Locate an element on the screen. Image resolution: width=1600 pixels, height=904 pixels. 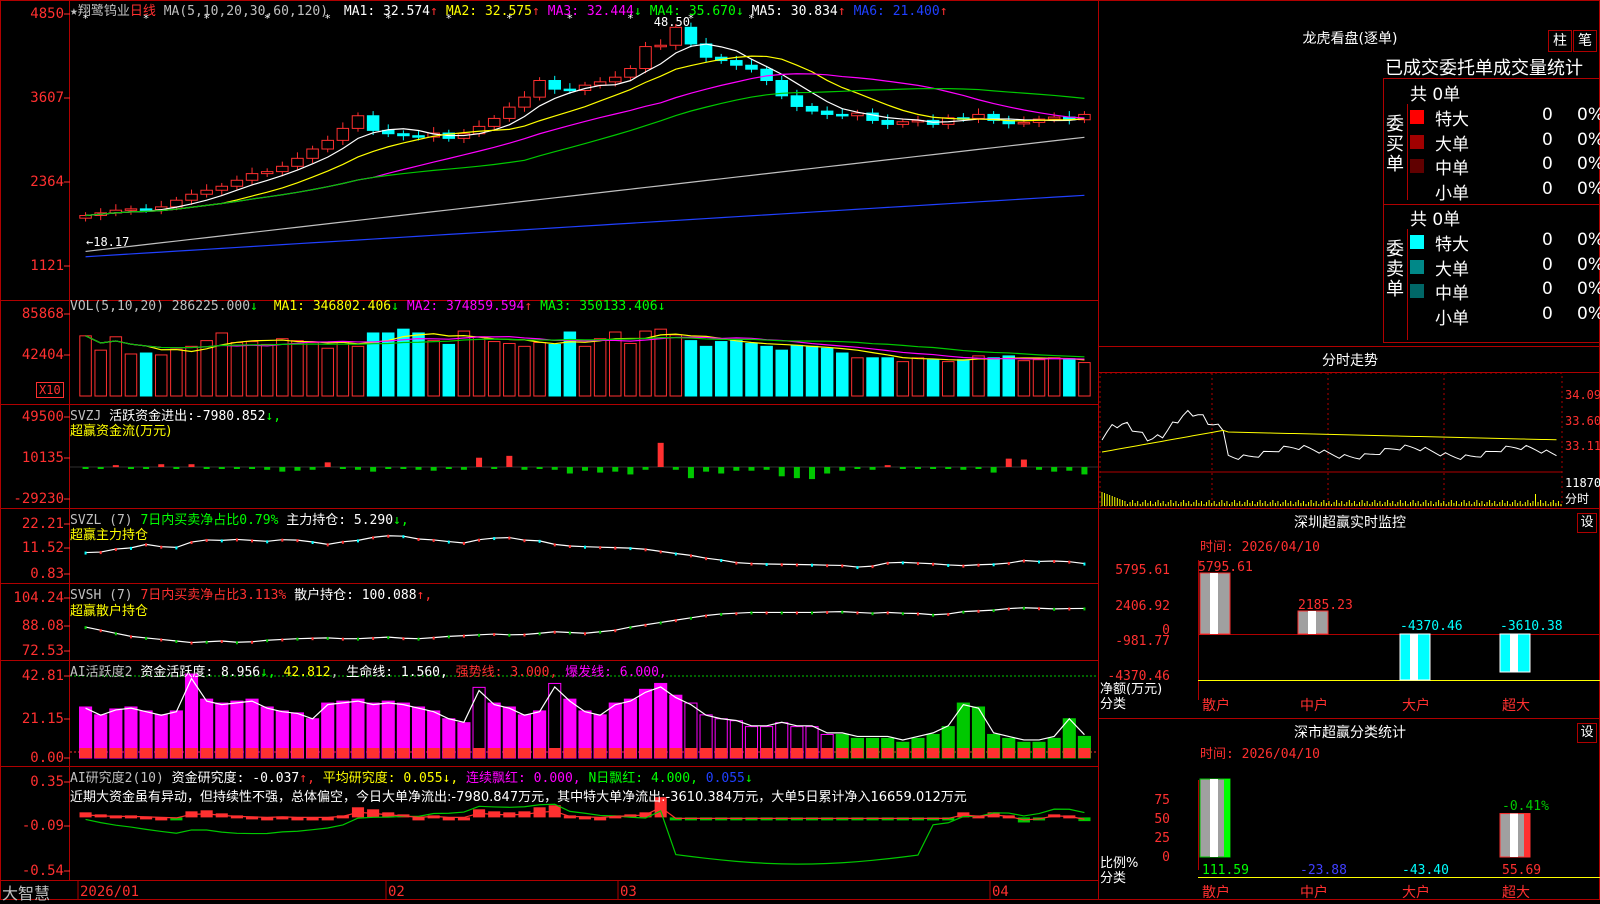
monitor-bar-highlight is located at coordinates (1214, 603).